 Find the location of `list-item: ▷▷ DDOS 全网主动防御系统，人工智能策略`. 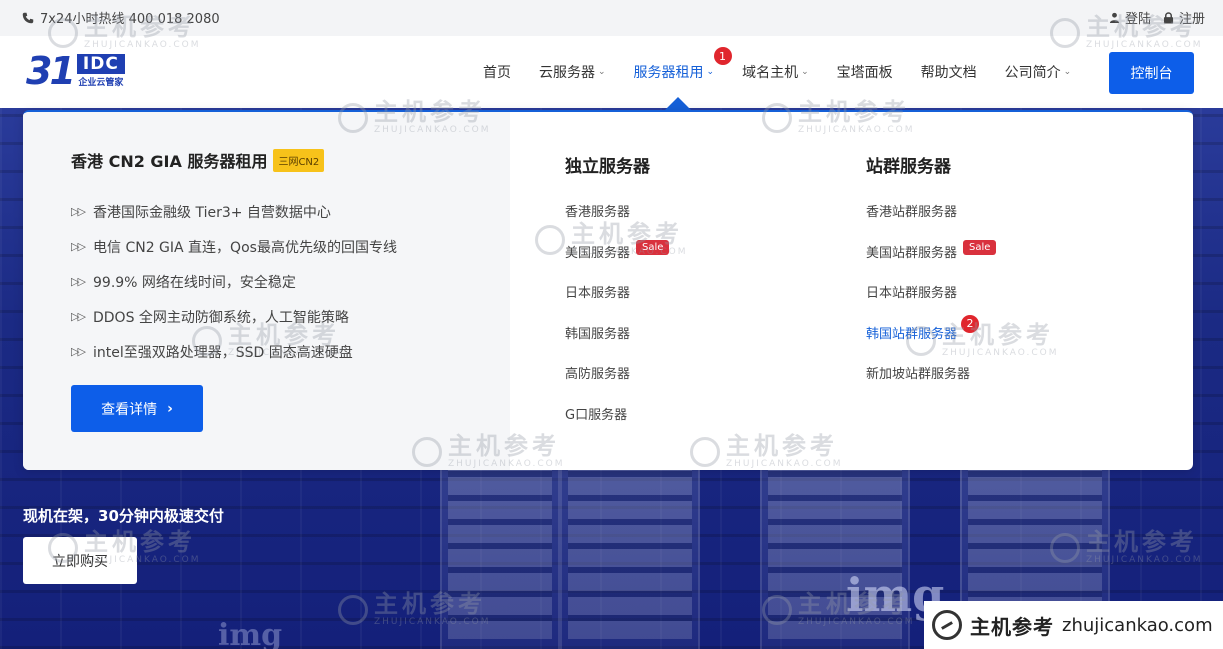

list-item: ▷▷ DDOS 全网主动防御系统，人工智能策略 is located at coordinates (210, 317).